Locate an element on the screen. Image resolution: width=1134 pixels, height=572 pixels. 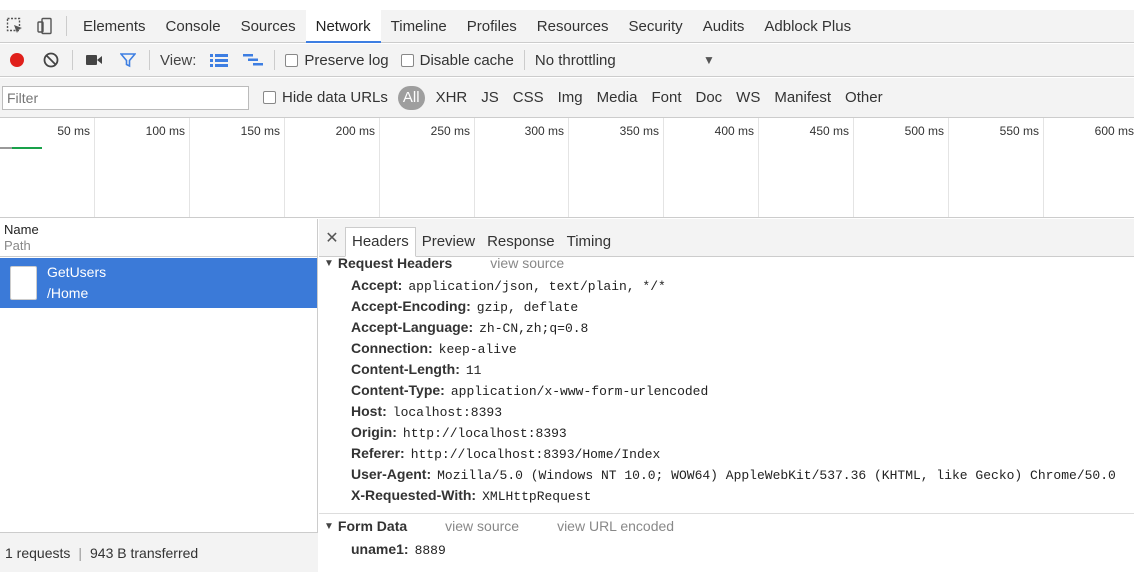
timeline-tick-label: 350 ms is located at coordinates (639, 131).